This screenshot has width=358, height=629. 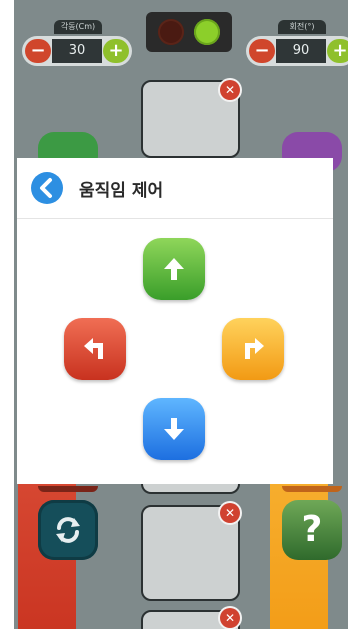 I want to click on slot-1-close-icon: ✕, so click(x=230, y=90).